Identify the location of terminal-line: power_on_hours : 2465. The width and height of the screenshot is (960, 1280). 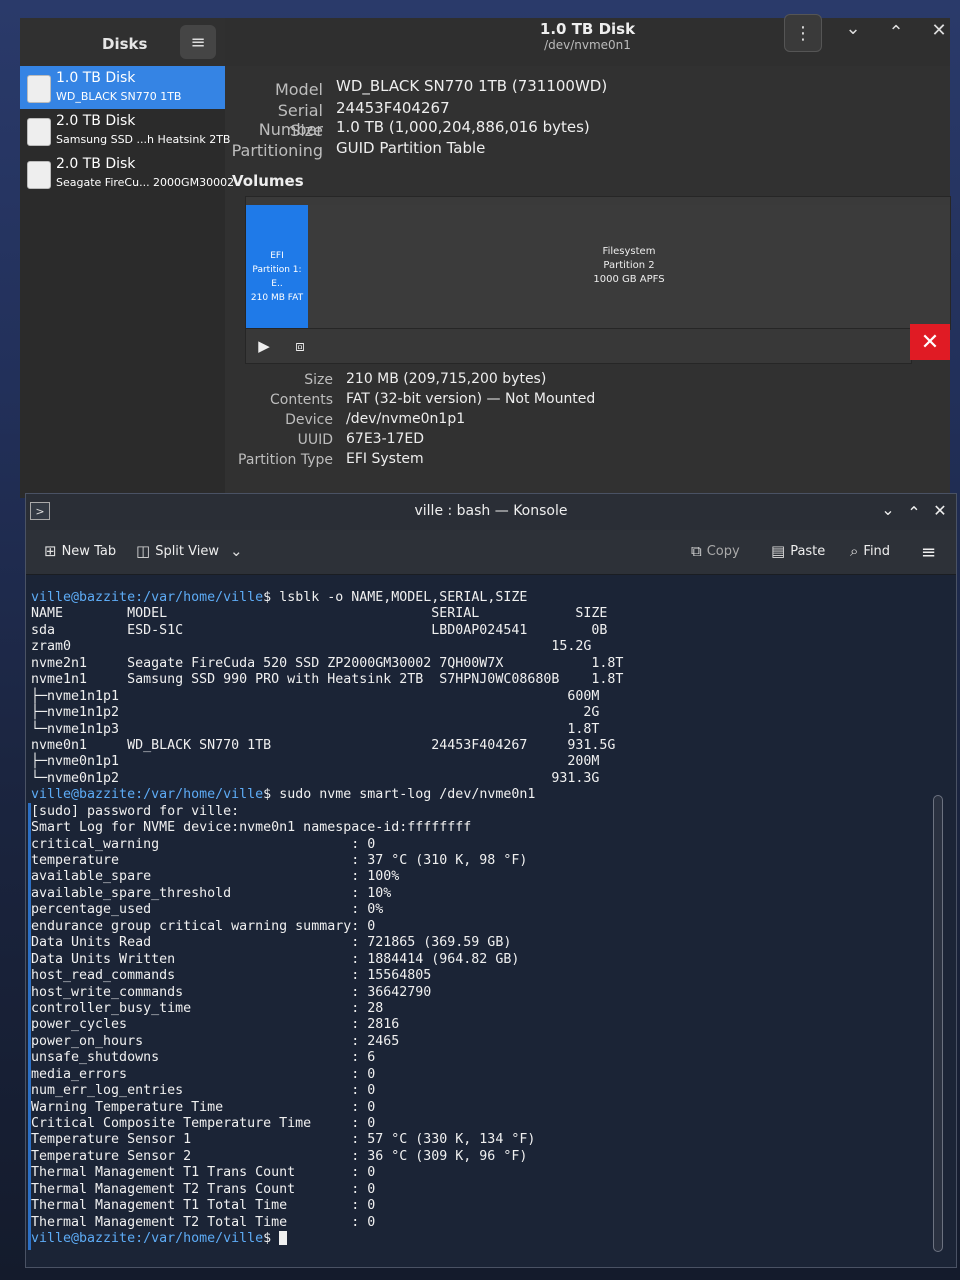
(327, 1042).